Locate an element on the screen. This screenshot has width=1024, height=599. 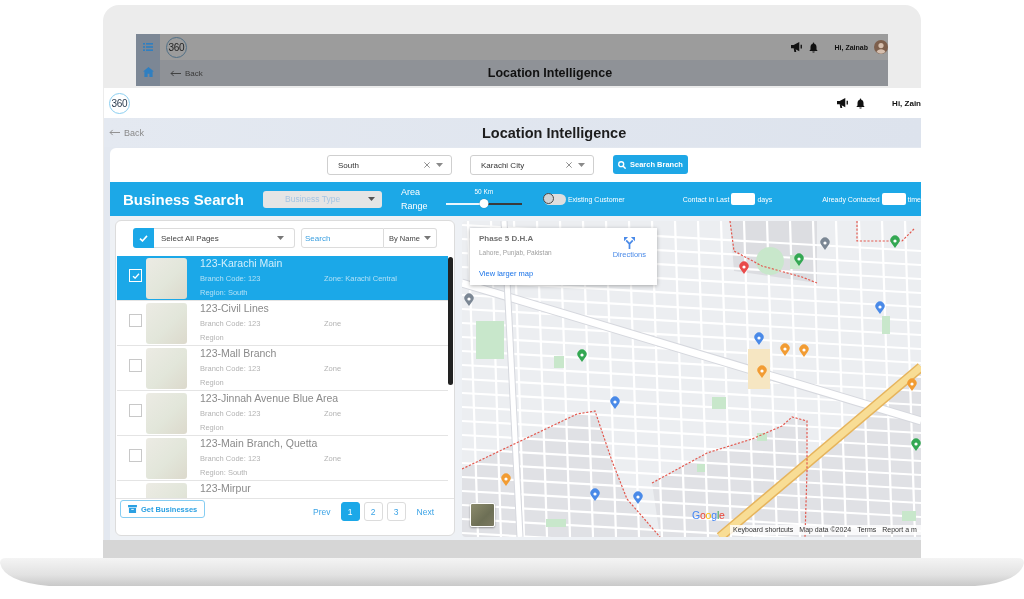
branch-name: 123-Jinnah Avenue Blue Area is located at coordinates (270, 398).